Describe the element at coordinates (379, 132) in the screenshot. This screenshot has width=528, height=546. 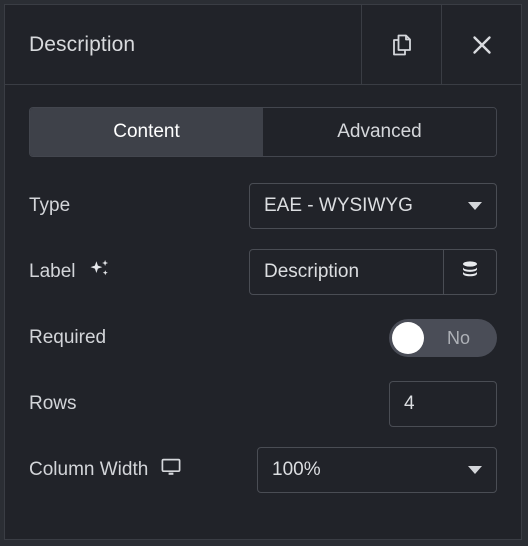
I see `tab-advanced: Advanced` at that location.